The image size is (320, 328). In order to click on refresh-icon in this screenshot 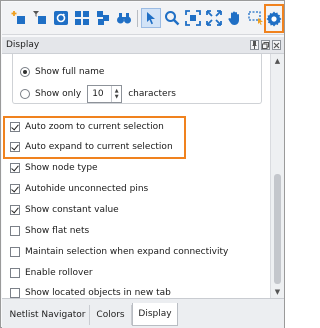, I will do `click(61, 18)`.